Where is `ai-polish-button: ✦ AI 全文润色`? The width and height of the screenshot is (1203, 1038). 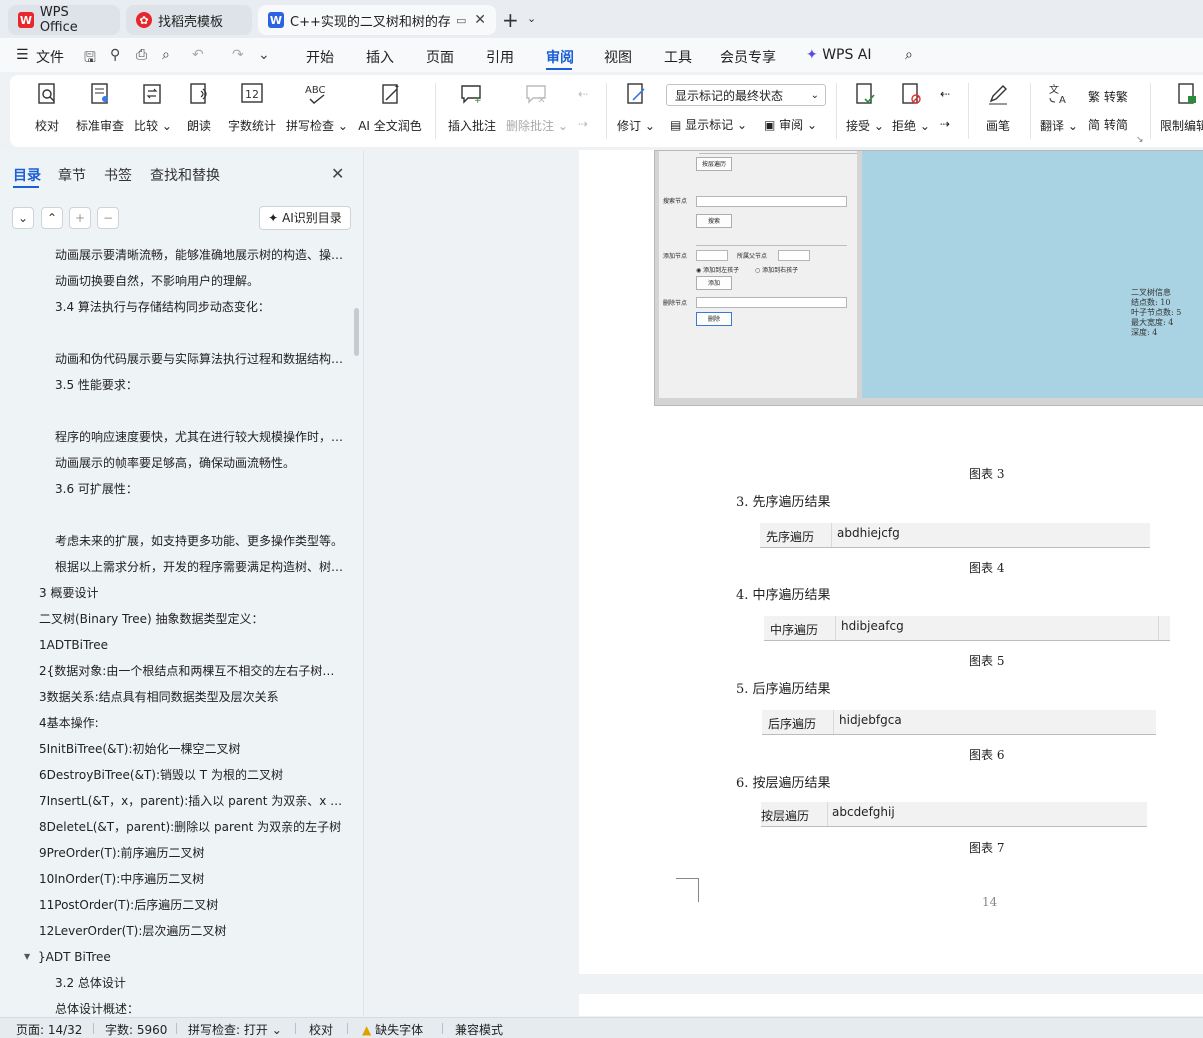
ai-polish-button: ✦ AI 全文润色 is located at coordinates (390, 107).